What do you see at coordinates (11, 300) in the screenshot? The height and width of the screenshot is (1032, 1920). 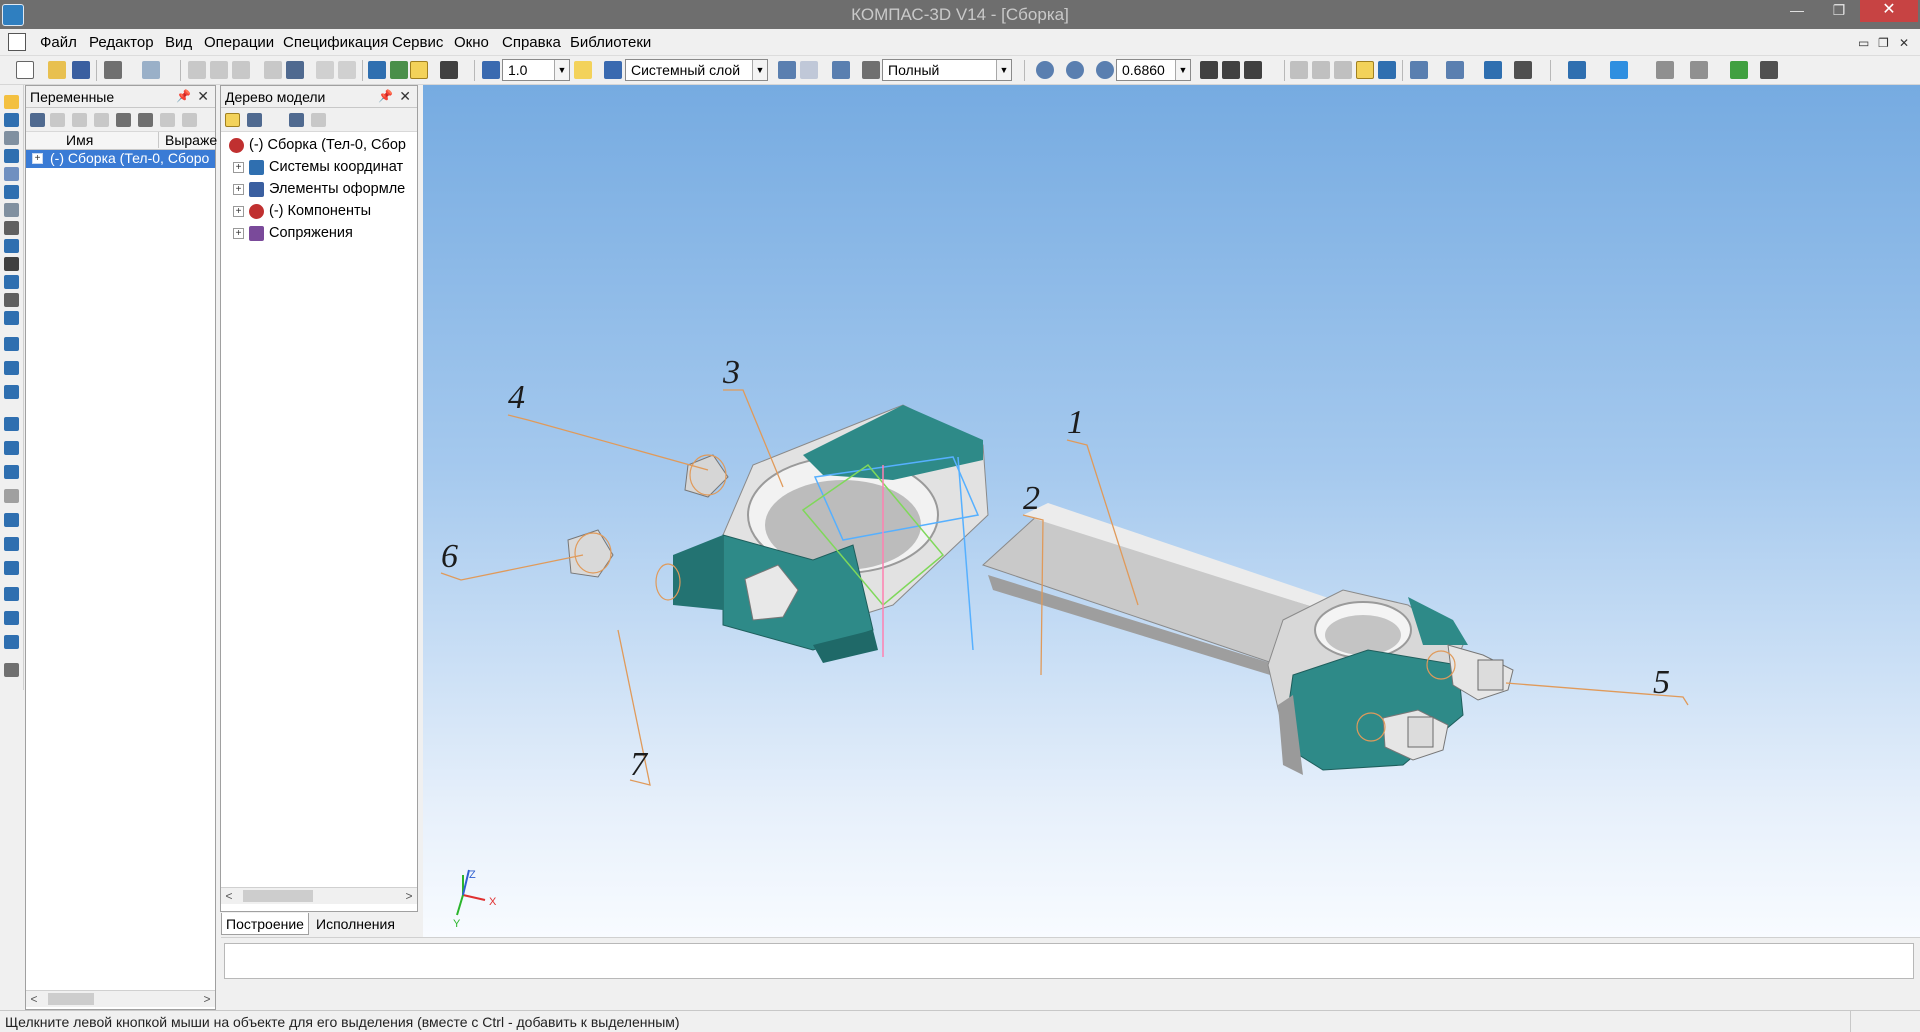 I see `measure-tool-icon` at bounding box center [11, 300].